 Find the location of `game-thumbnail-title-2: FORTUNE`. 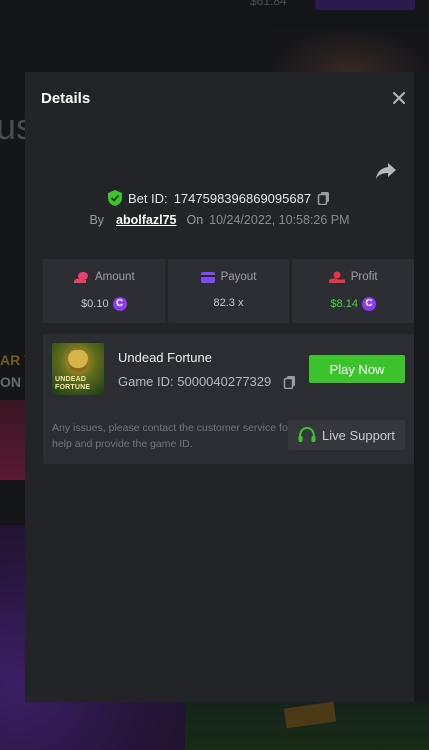

game-thumbnail-title-2: FORTUNE is located at coordinates (73, 387).